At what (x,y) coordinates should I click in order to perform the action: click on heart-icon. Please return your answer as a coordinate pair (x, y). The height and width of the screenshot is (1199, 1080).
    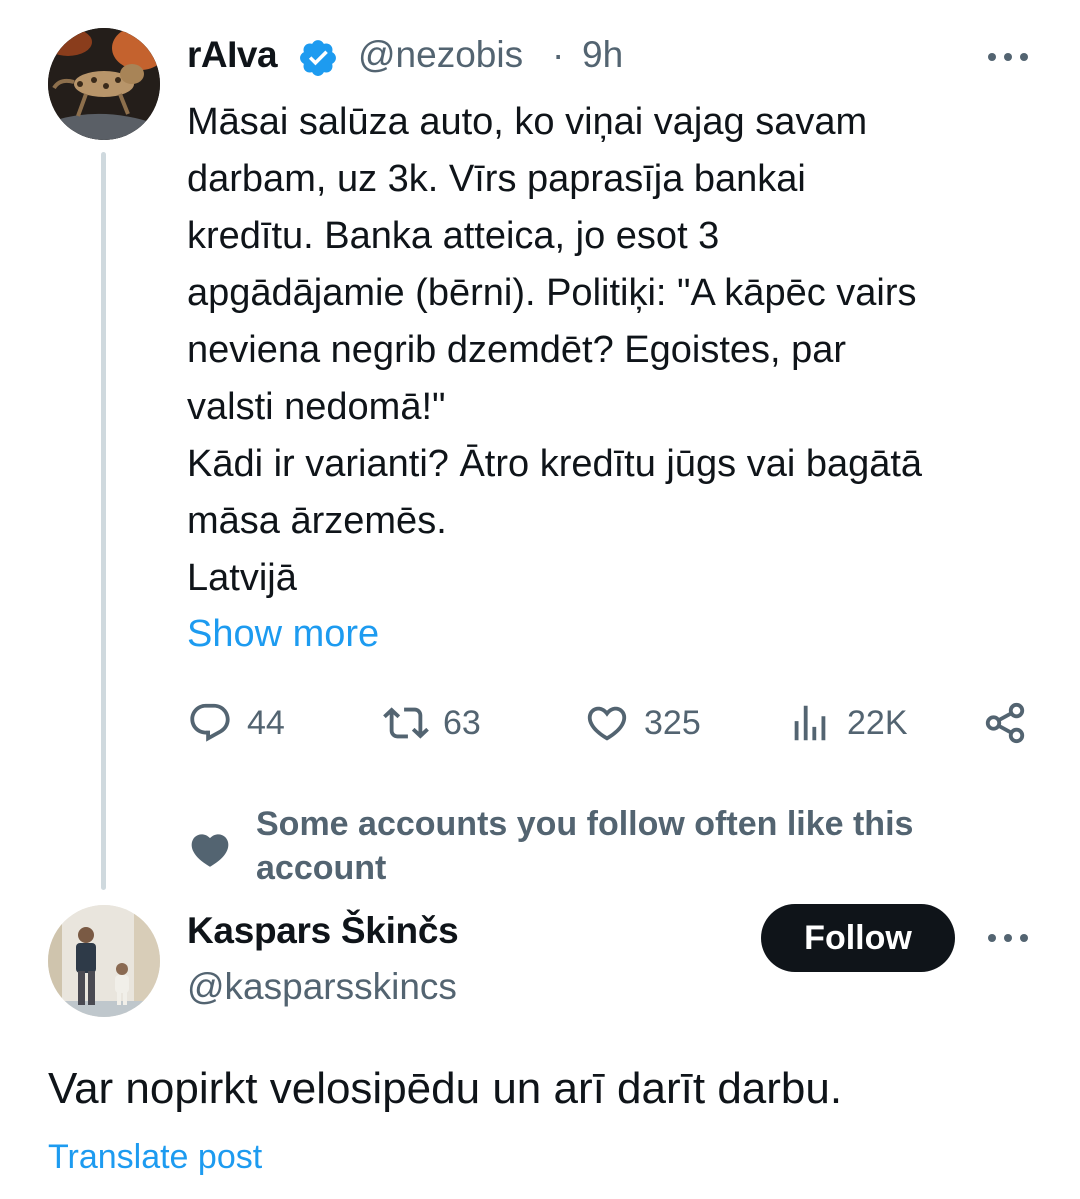
    Looking at the image, I should click on (210, 850).